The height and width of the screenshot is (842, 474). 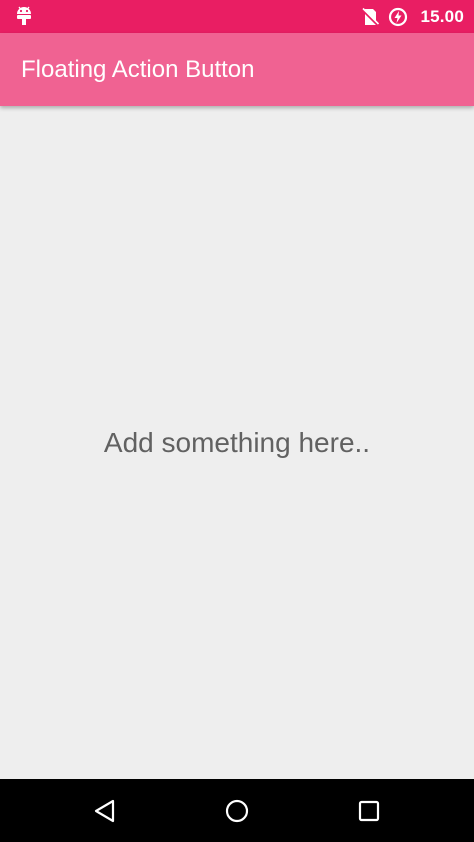 I want to click on back-icon, so click(x=105, y=811).